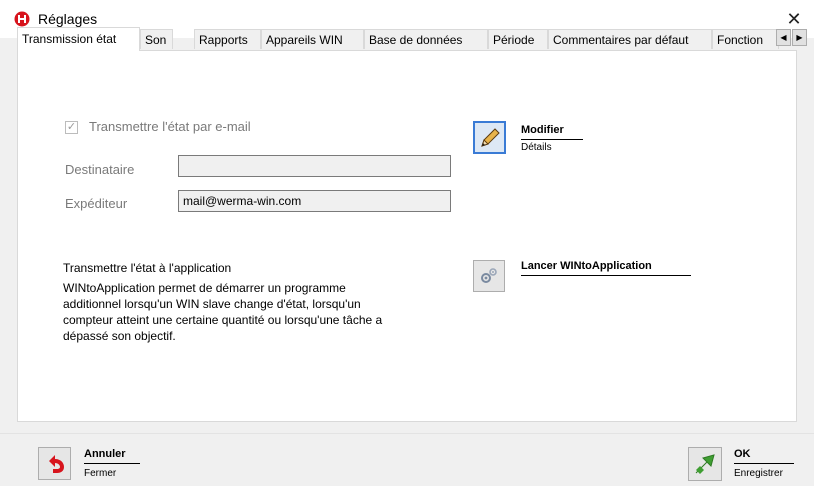 The width and height of the screenshot is (814, 486). Describe the element at coordinates (742, 454) in the screenshot. I see `ok-title: OK` at that location.